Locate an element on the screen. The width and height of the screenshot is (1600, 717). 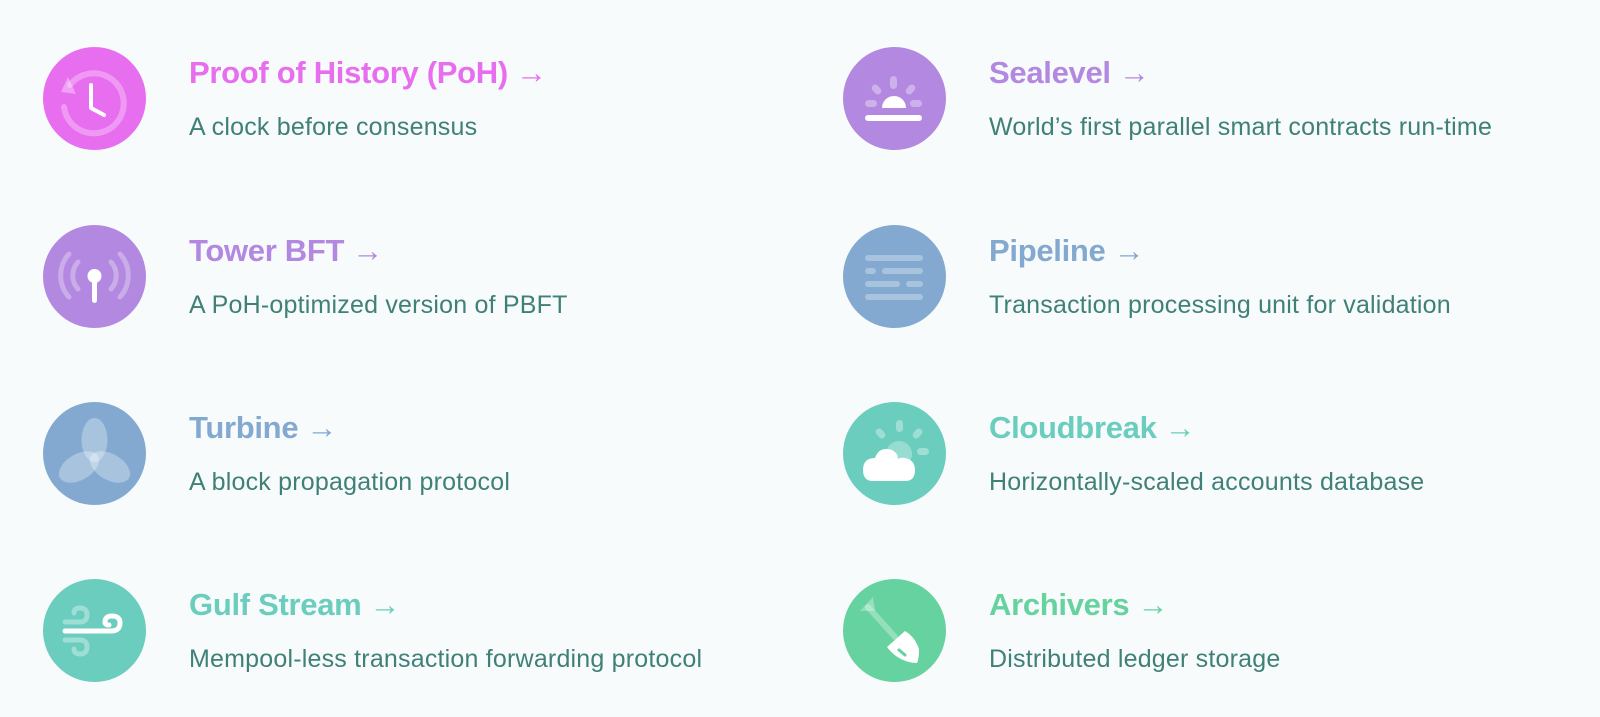
feature-description: A clock before consensus is located at coordinates (333, 127).